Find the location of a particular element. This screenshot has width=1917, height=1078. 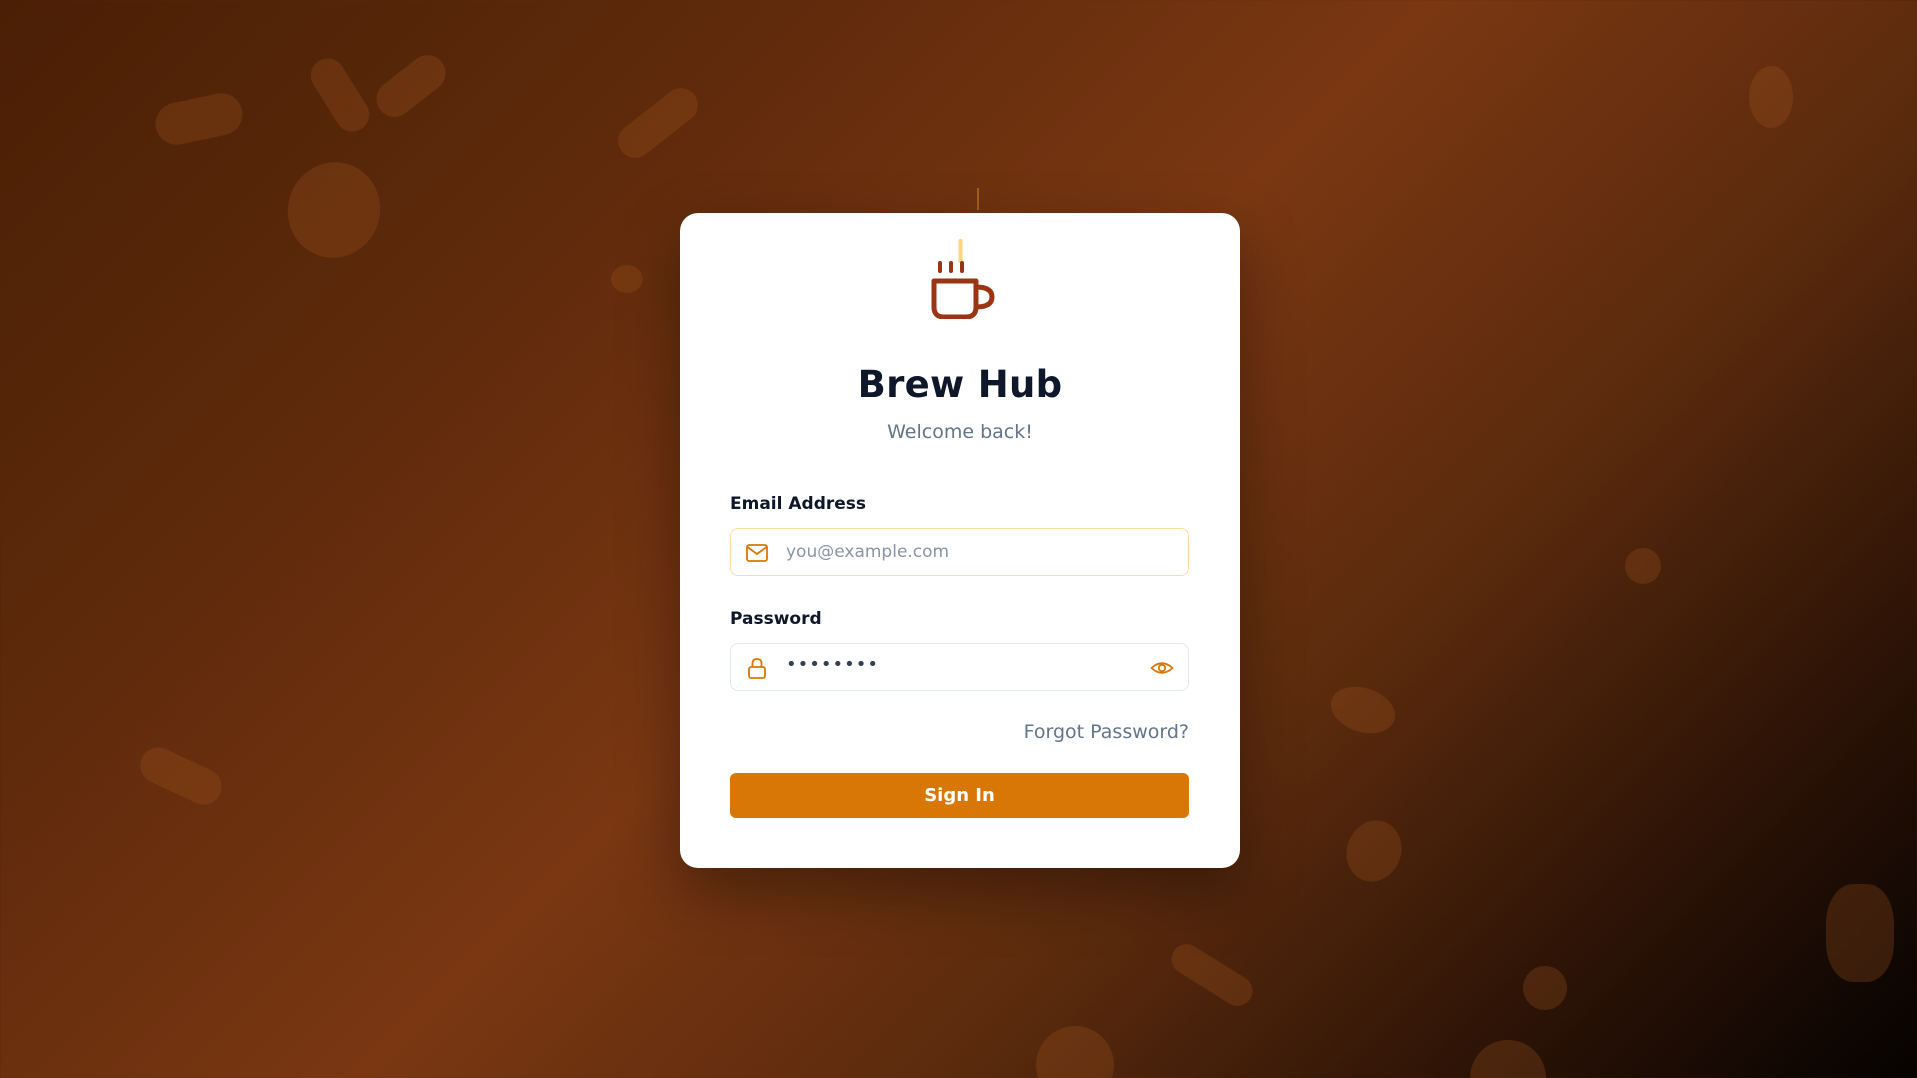

eye-icon is located at coordinates (1162, 668).